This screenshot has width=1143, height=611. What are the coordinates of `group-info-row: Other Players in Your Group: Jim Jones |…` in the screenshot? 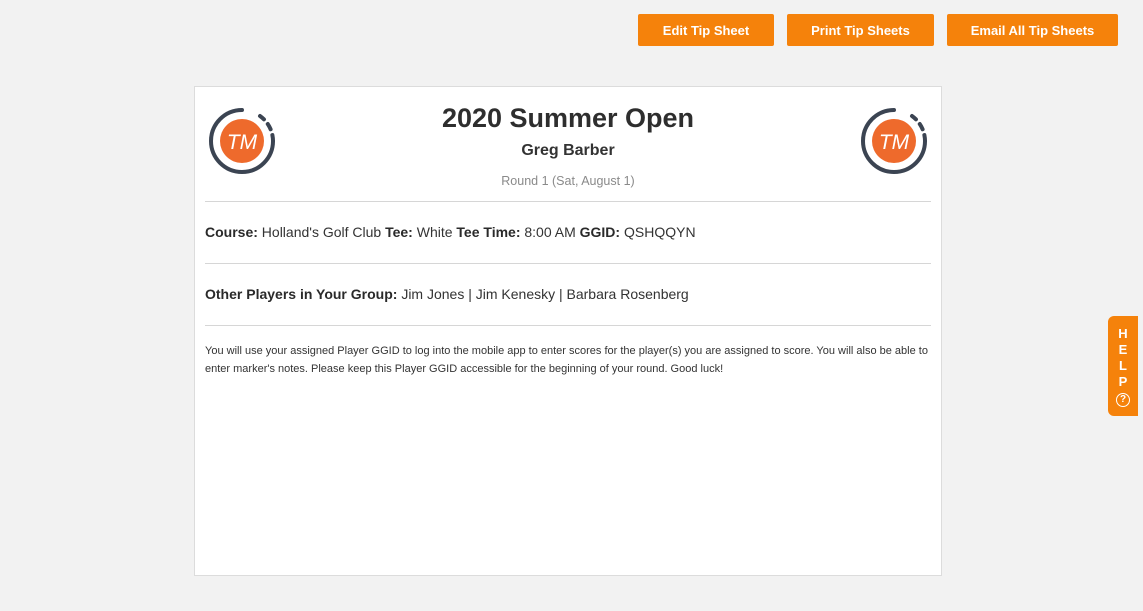 It's located at (568, 294).